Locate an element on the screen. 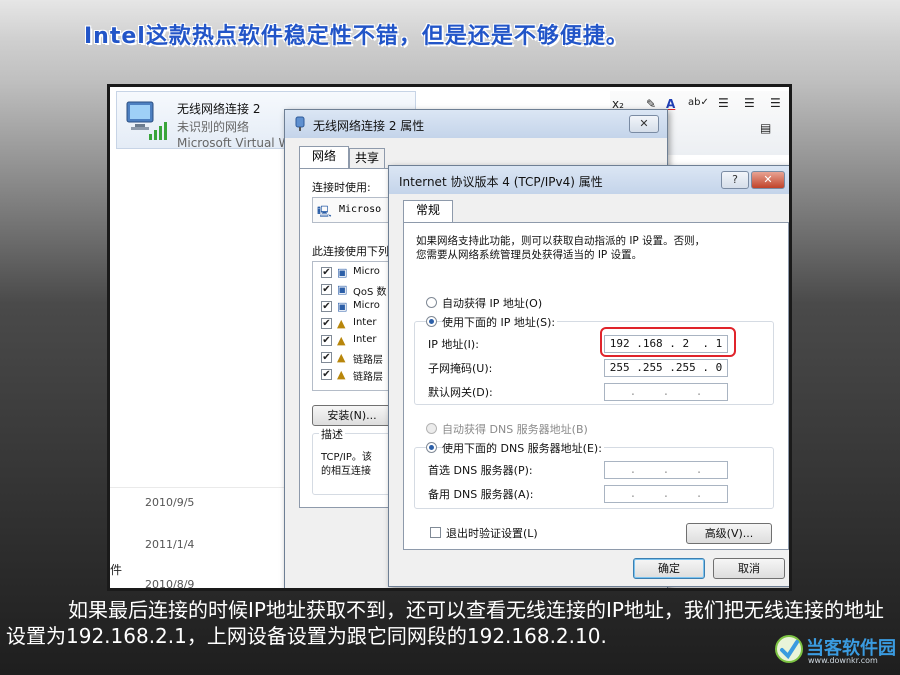 This screenshot has height=675, width=900. slide-heading: Intel这款热点软件稳定性不错，但是还是不够便捷。 is located at coordinates (356, 36).